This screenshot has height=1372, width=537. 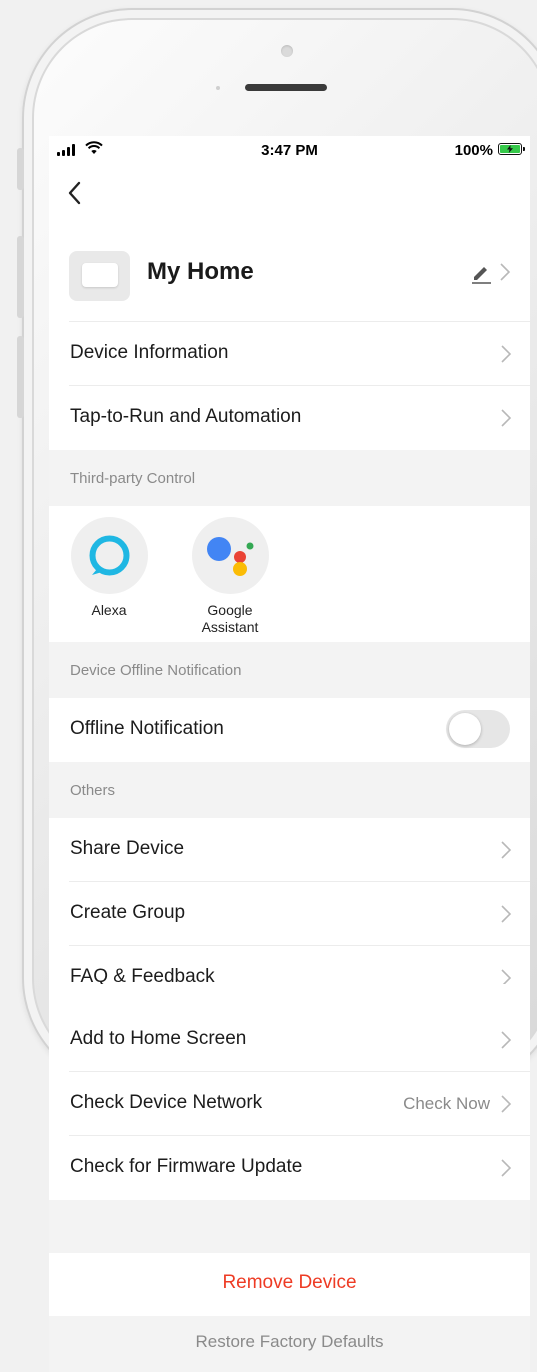 What do you see at coordinates (133, 478) in the screenshot?
I see `section-header-label: Third-party Control` at bounding box center [133, 478].